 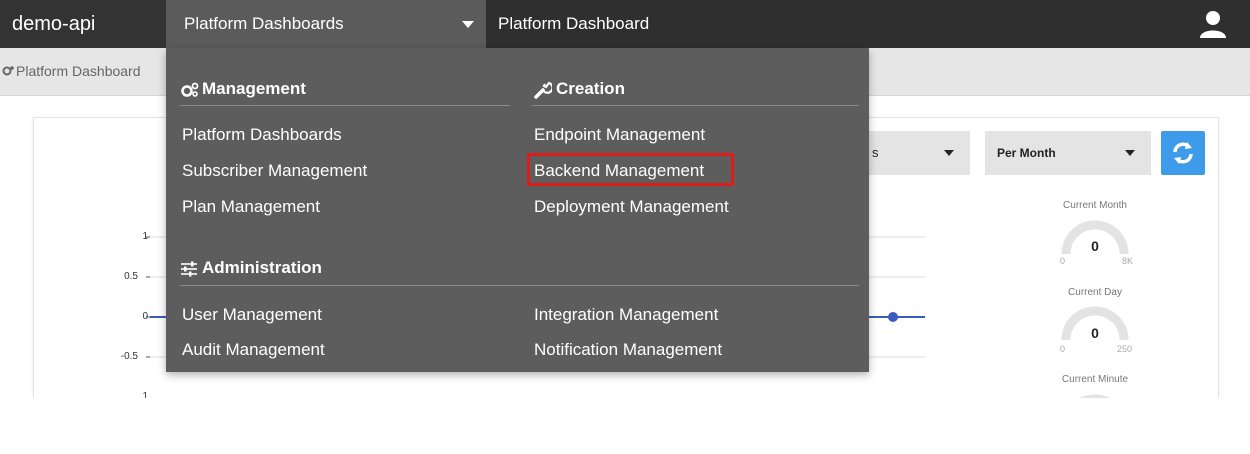 I want to click on menu-item-platform-dashboards: Platform Dashboards, so click(x=262, y=135).